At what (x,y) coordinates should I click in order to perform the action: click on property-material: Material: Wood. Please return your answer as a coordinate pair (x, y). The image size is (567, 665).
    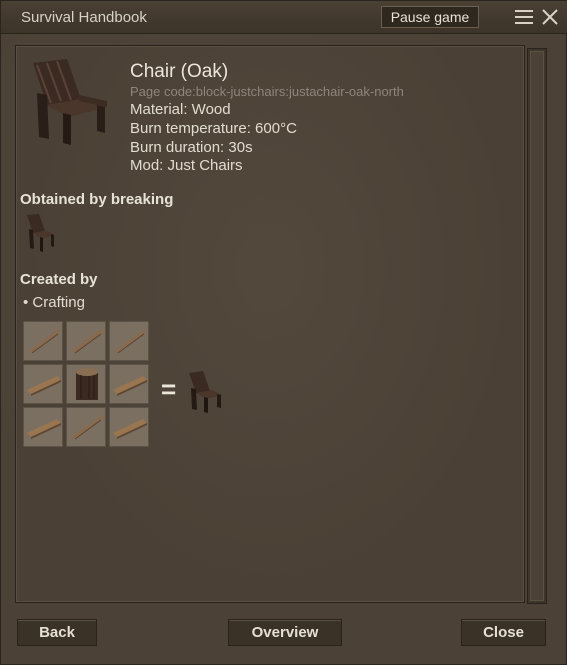
    Looking at the image, I should click on (180, 109).